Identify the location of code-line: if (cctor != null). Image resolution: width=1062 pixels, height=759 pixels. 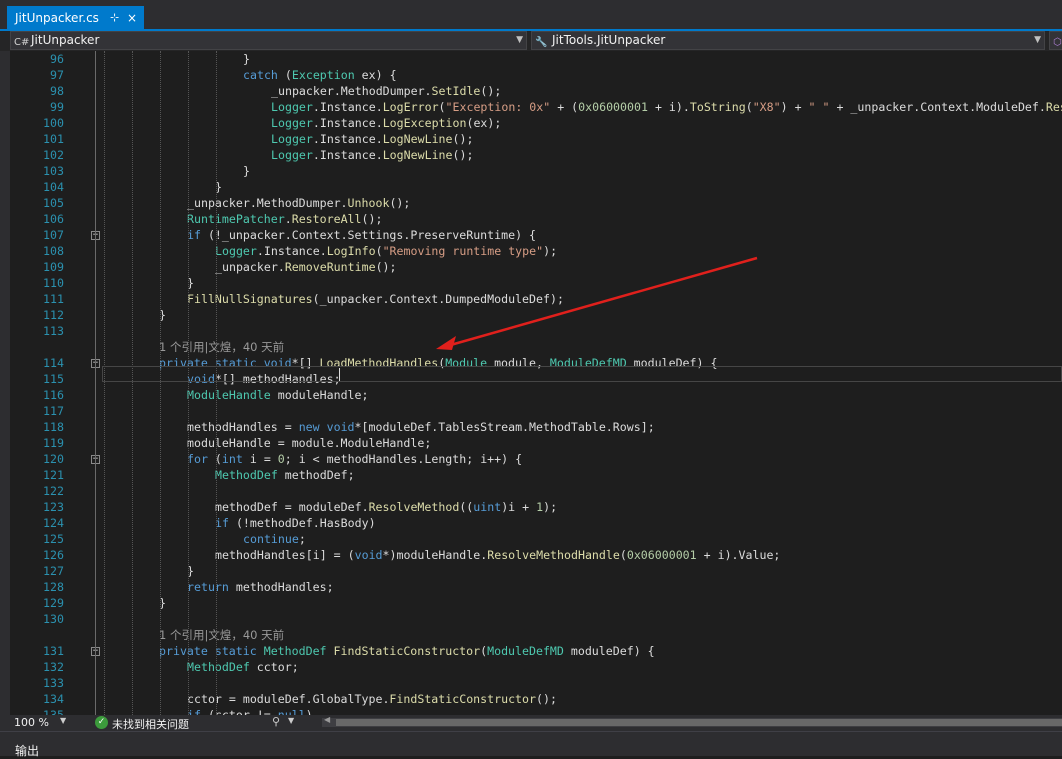
(250, 711).